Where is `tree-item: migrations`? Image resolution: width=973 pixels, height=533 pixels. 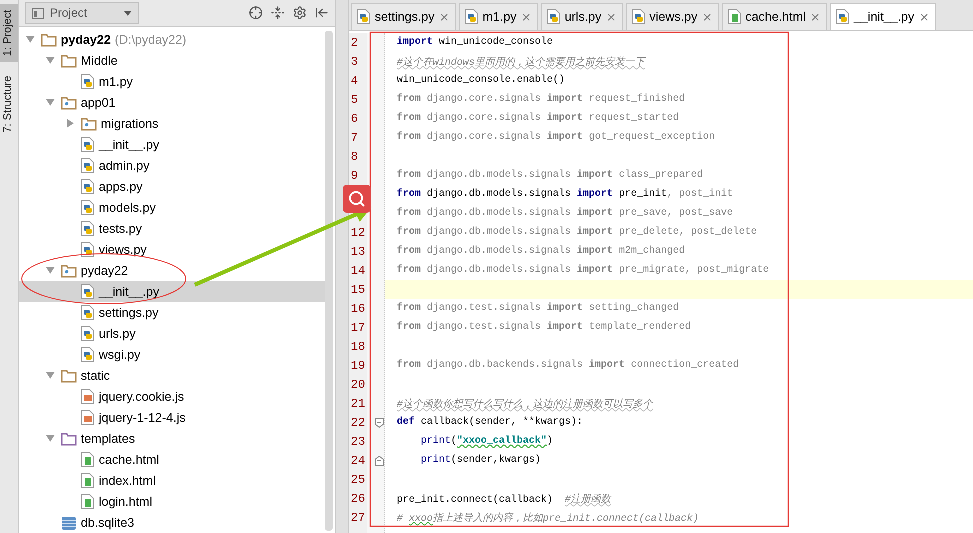 tree-item: migrations is located at coordinates (172, 123).